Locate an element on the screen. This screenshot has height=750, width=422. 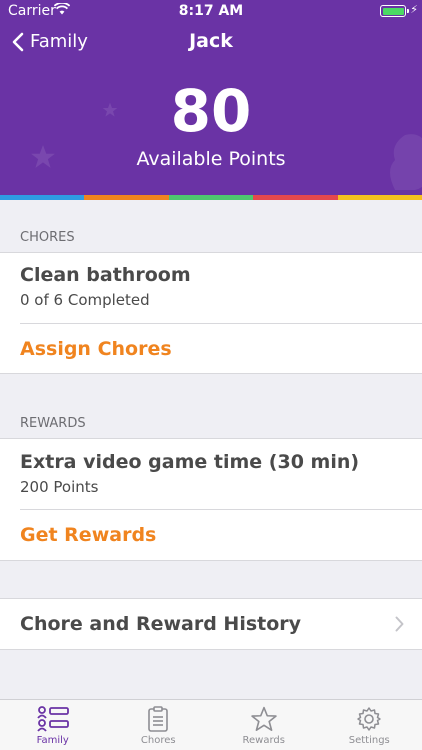
charging-icon: ⚡ is located at coordinates (414, 9).